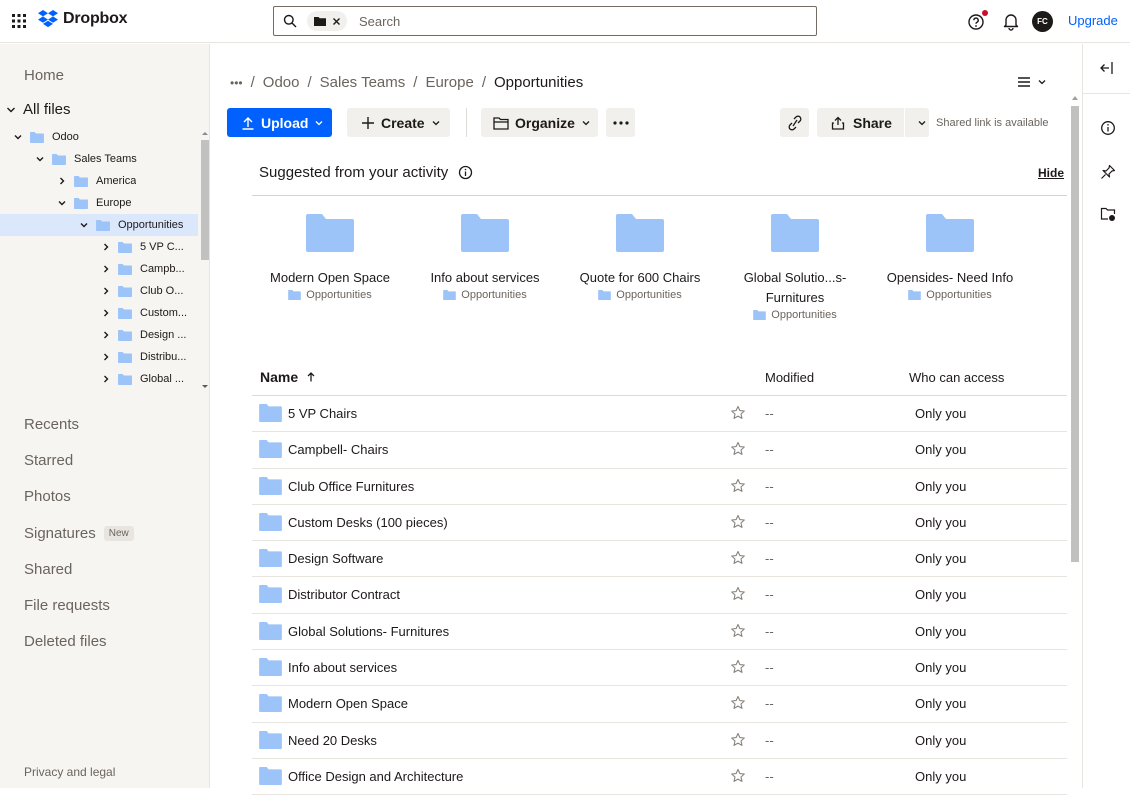 The width and height of the screenshot is (1130, 795). What do you see at coordinates (279, 122) in the screenshot?
I see `upload-button: Upload` at bounding box center [279, 122].